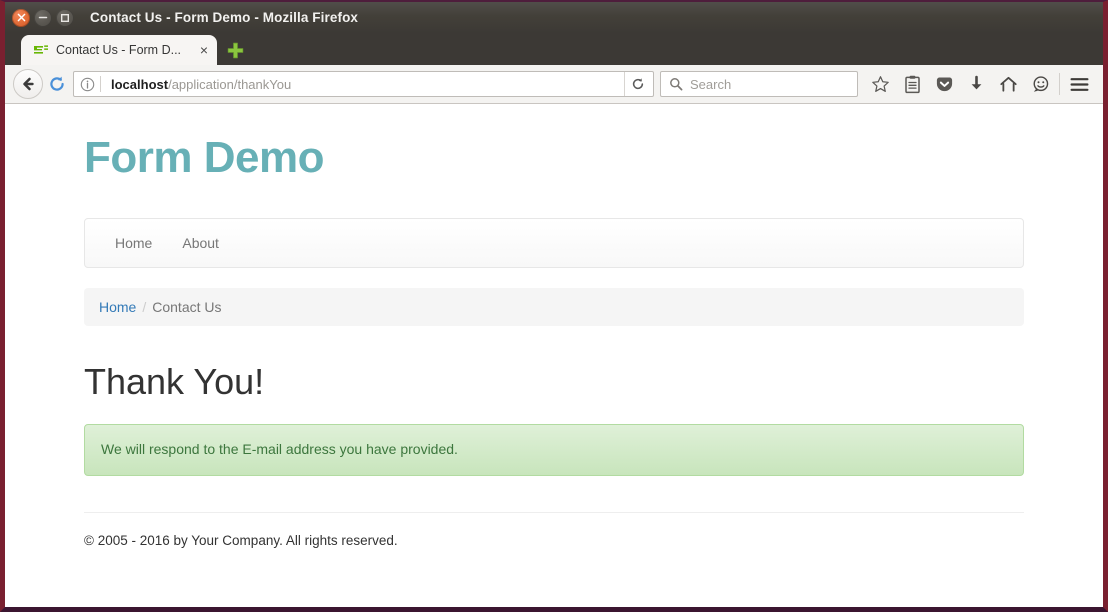 This screenshot has width=1108, height=612. I want to click on bookmark-star-icon, so click(880, 83).